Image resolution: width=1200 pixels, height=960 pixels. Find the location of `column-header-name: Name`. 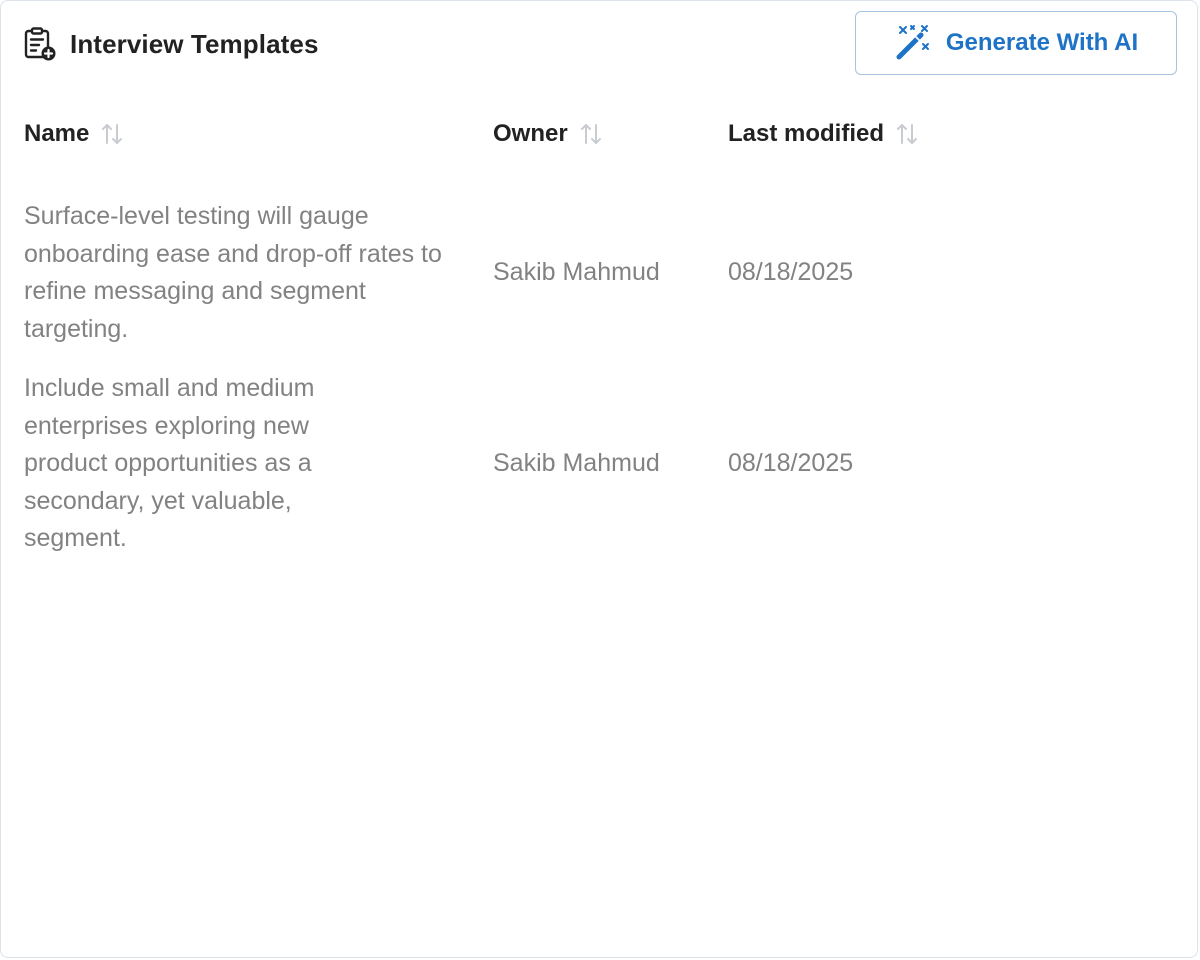

column-header-name: Name is located at coordinates (74, 134).